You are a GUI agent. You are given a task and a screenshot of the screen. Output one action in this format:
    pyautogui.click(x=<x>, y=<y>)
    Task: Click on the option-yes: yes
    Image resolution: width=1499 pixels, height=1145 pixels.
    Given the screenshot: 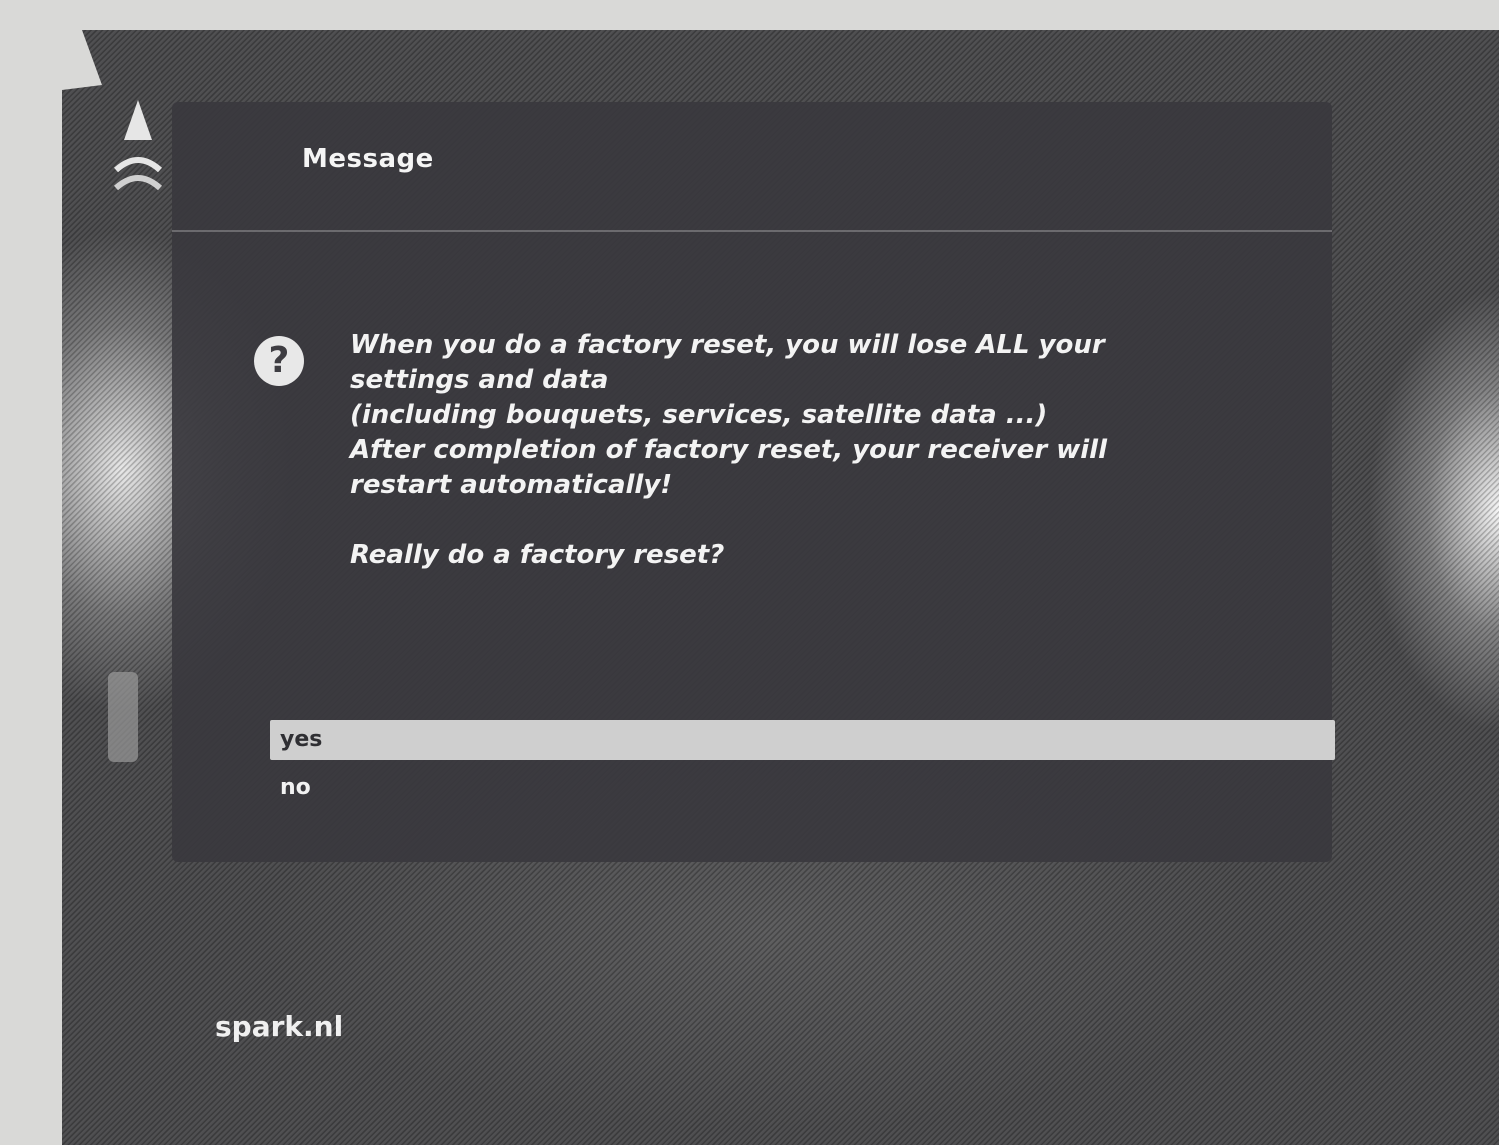 What is the action you would take?
    pyautogui.click(x=802, y=740)
    